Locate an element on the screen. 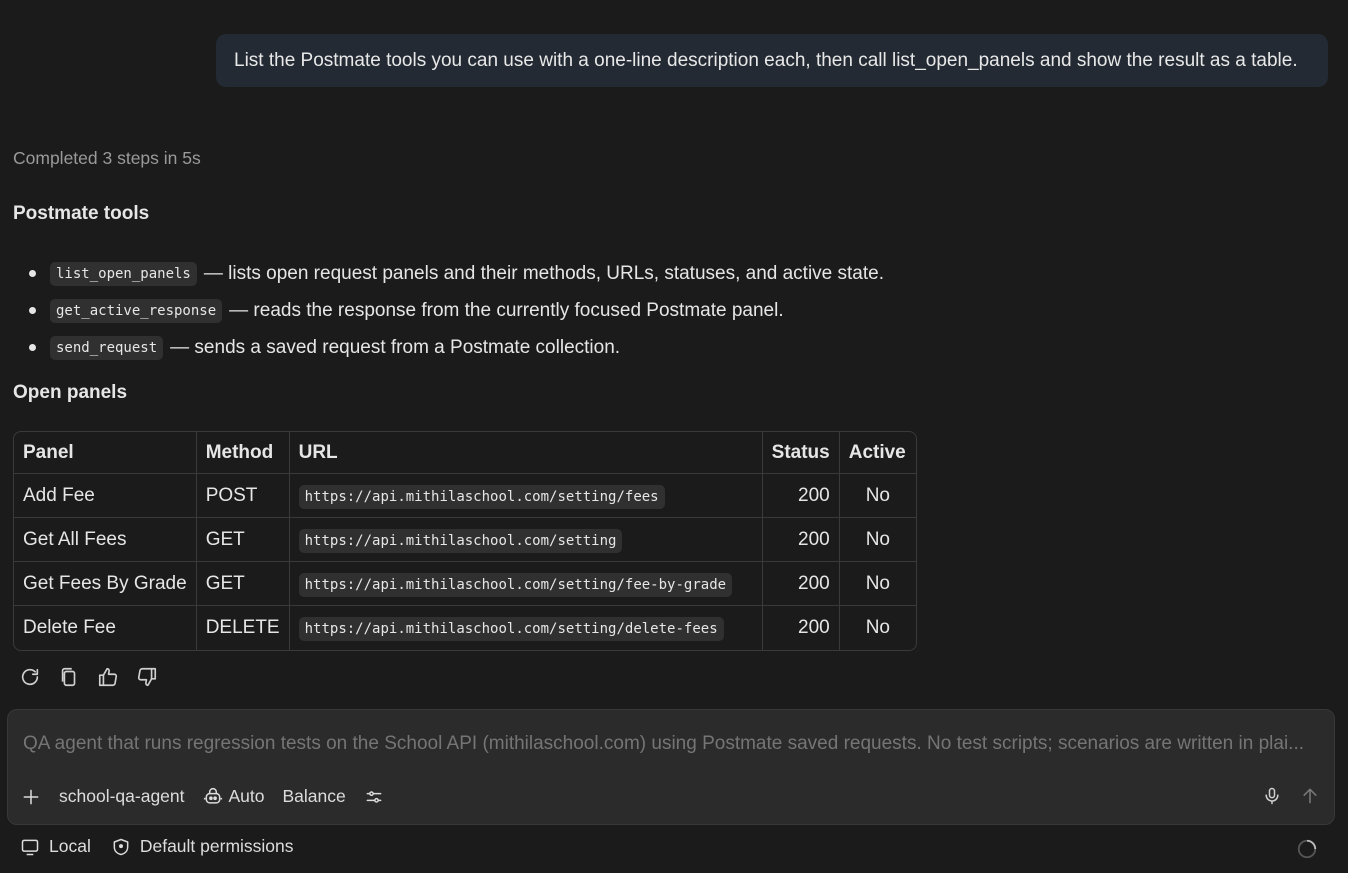 This screenshot has width=1348, height=873. tool-name-code: get_active_response is located at coordinates (136, 310).